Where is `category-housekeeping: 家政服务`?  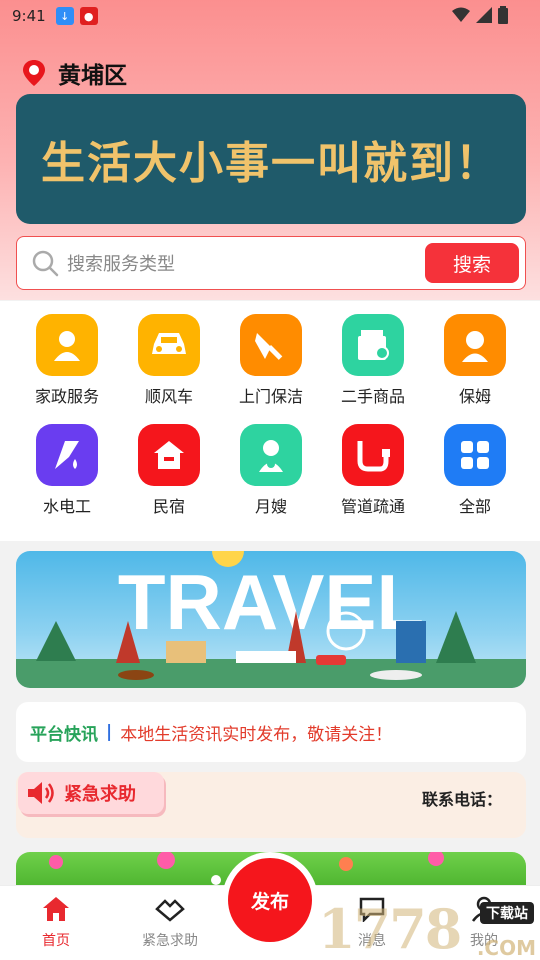
category-housekeeping: 家政服务 is located at coordinates (67, 360).